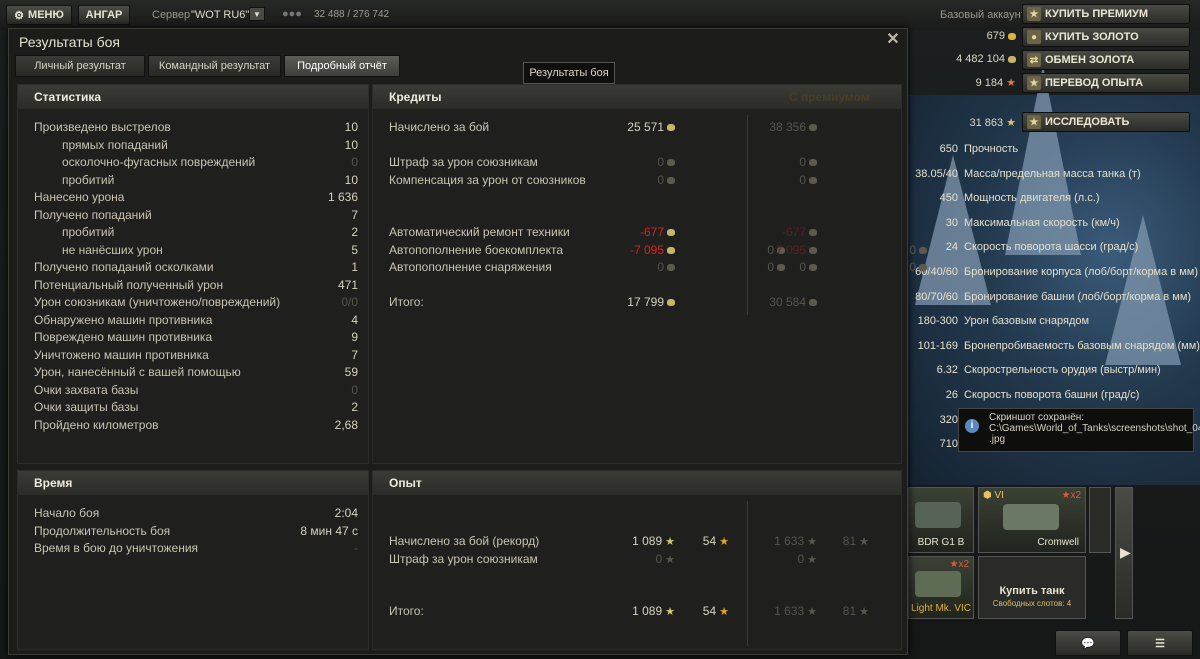 Image resolution: width=1200 pixels, height=659 pixels. What do you see at coordinates (1160, 643) in the screenshot?
I see `notifications-list-button: ☰` at bounding box center [1160, 643].